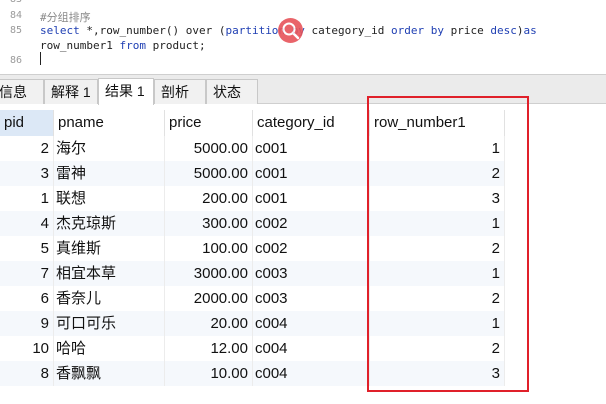 This screenshot has width=606, height=404. I want to click on text-cursor, so click(40, 58).